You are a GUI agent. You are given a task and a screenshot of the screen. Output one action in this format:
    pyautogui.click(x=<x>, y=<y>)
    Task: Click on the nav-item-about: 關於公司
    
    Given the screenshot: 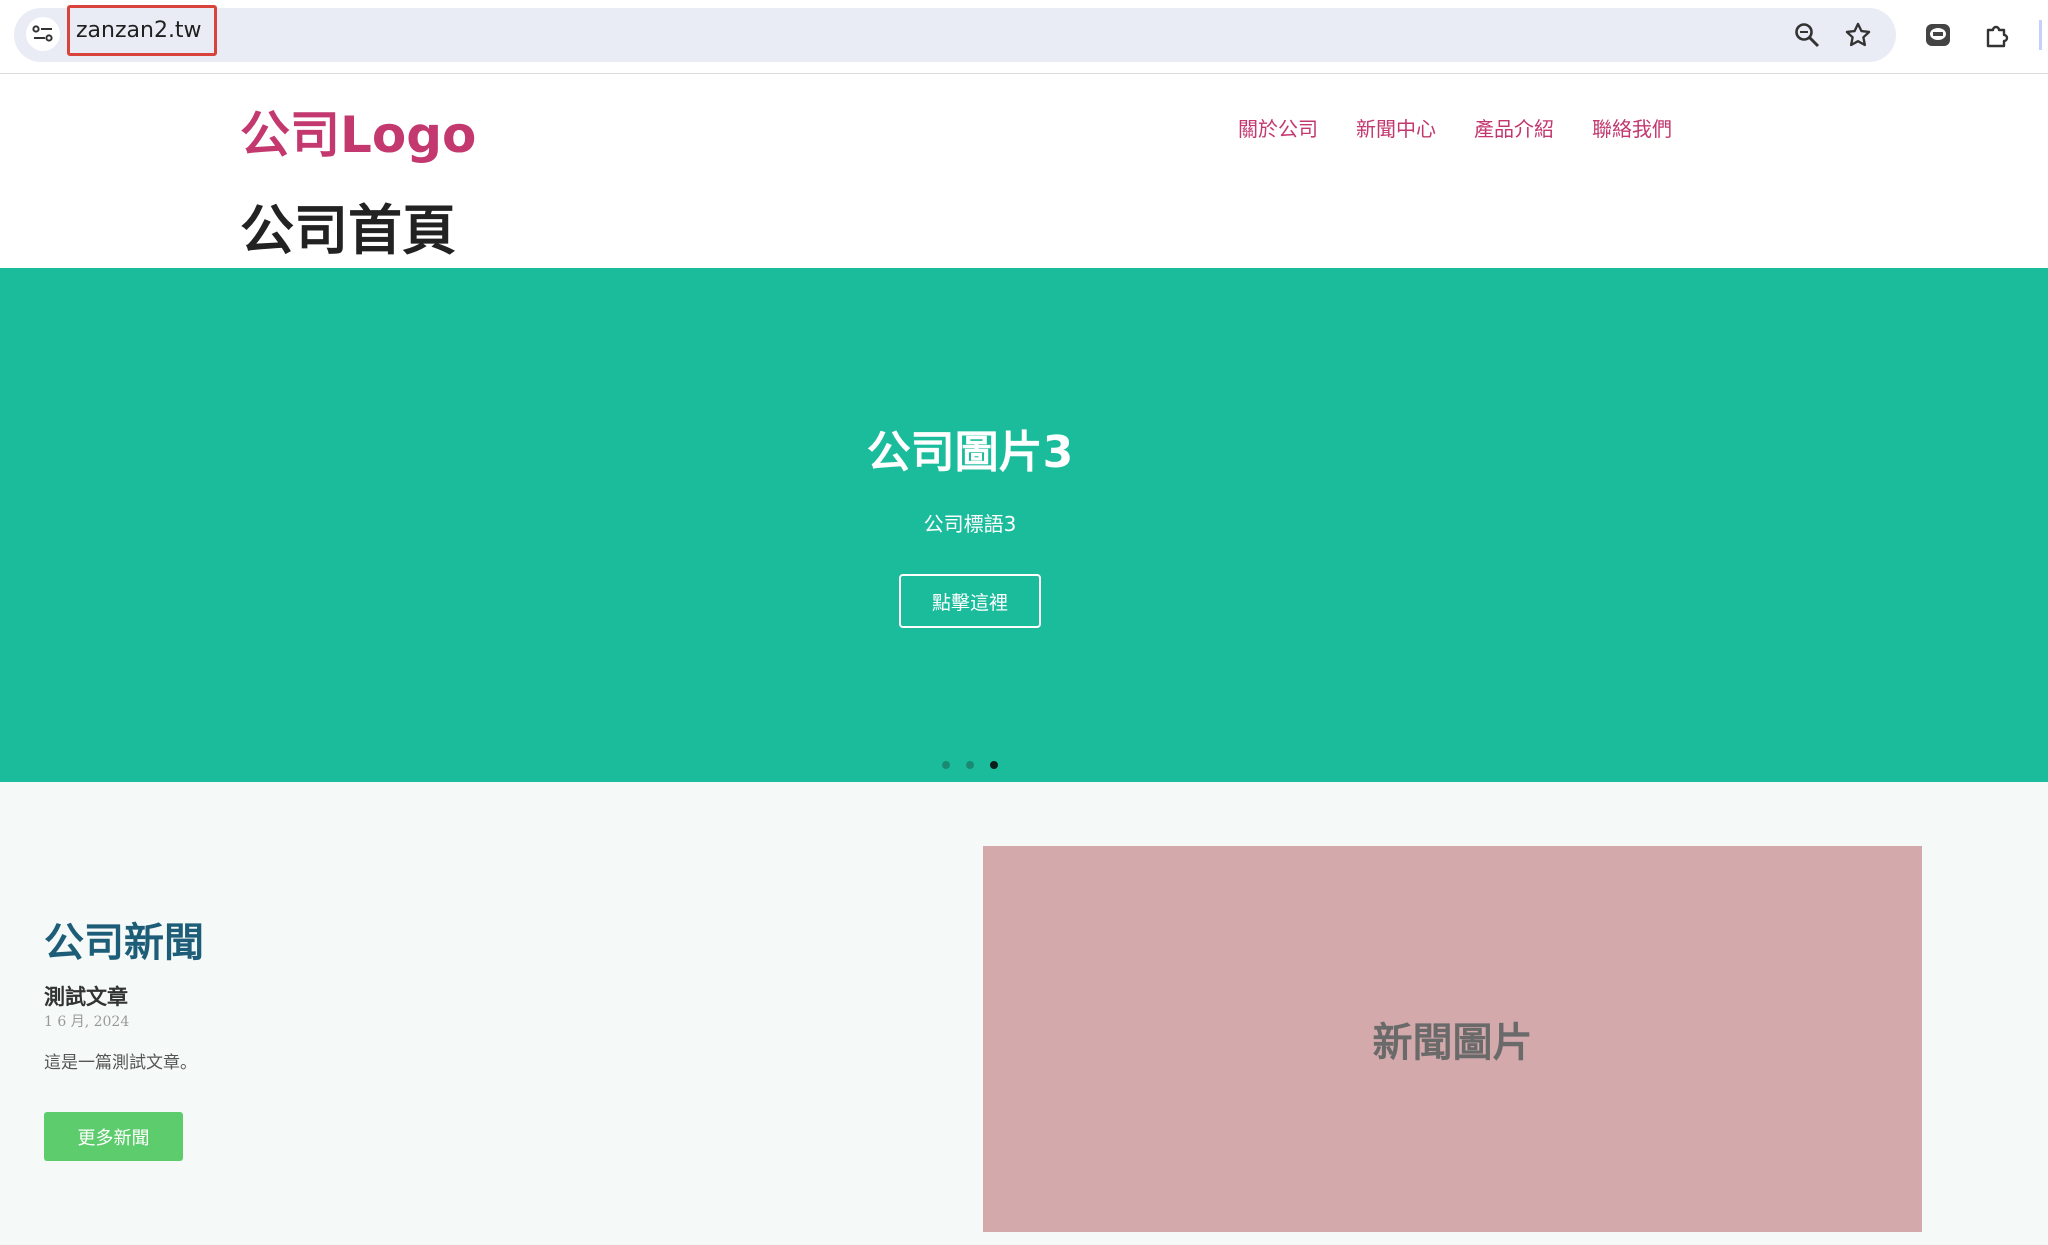 What is the action you would take?
    pyautogui.click(x=1278, y=127)
    